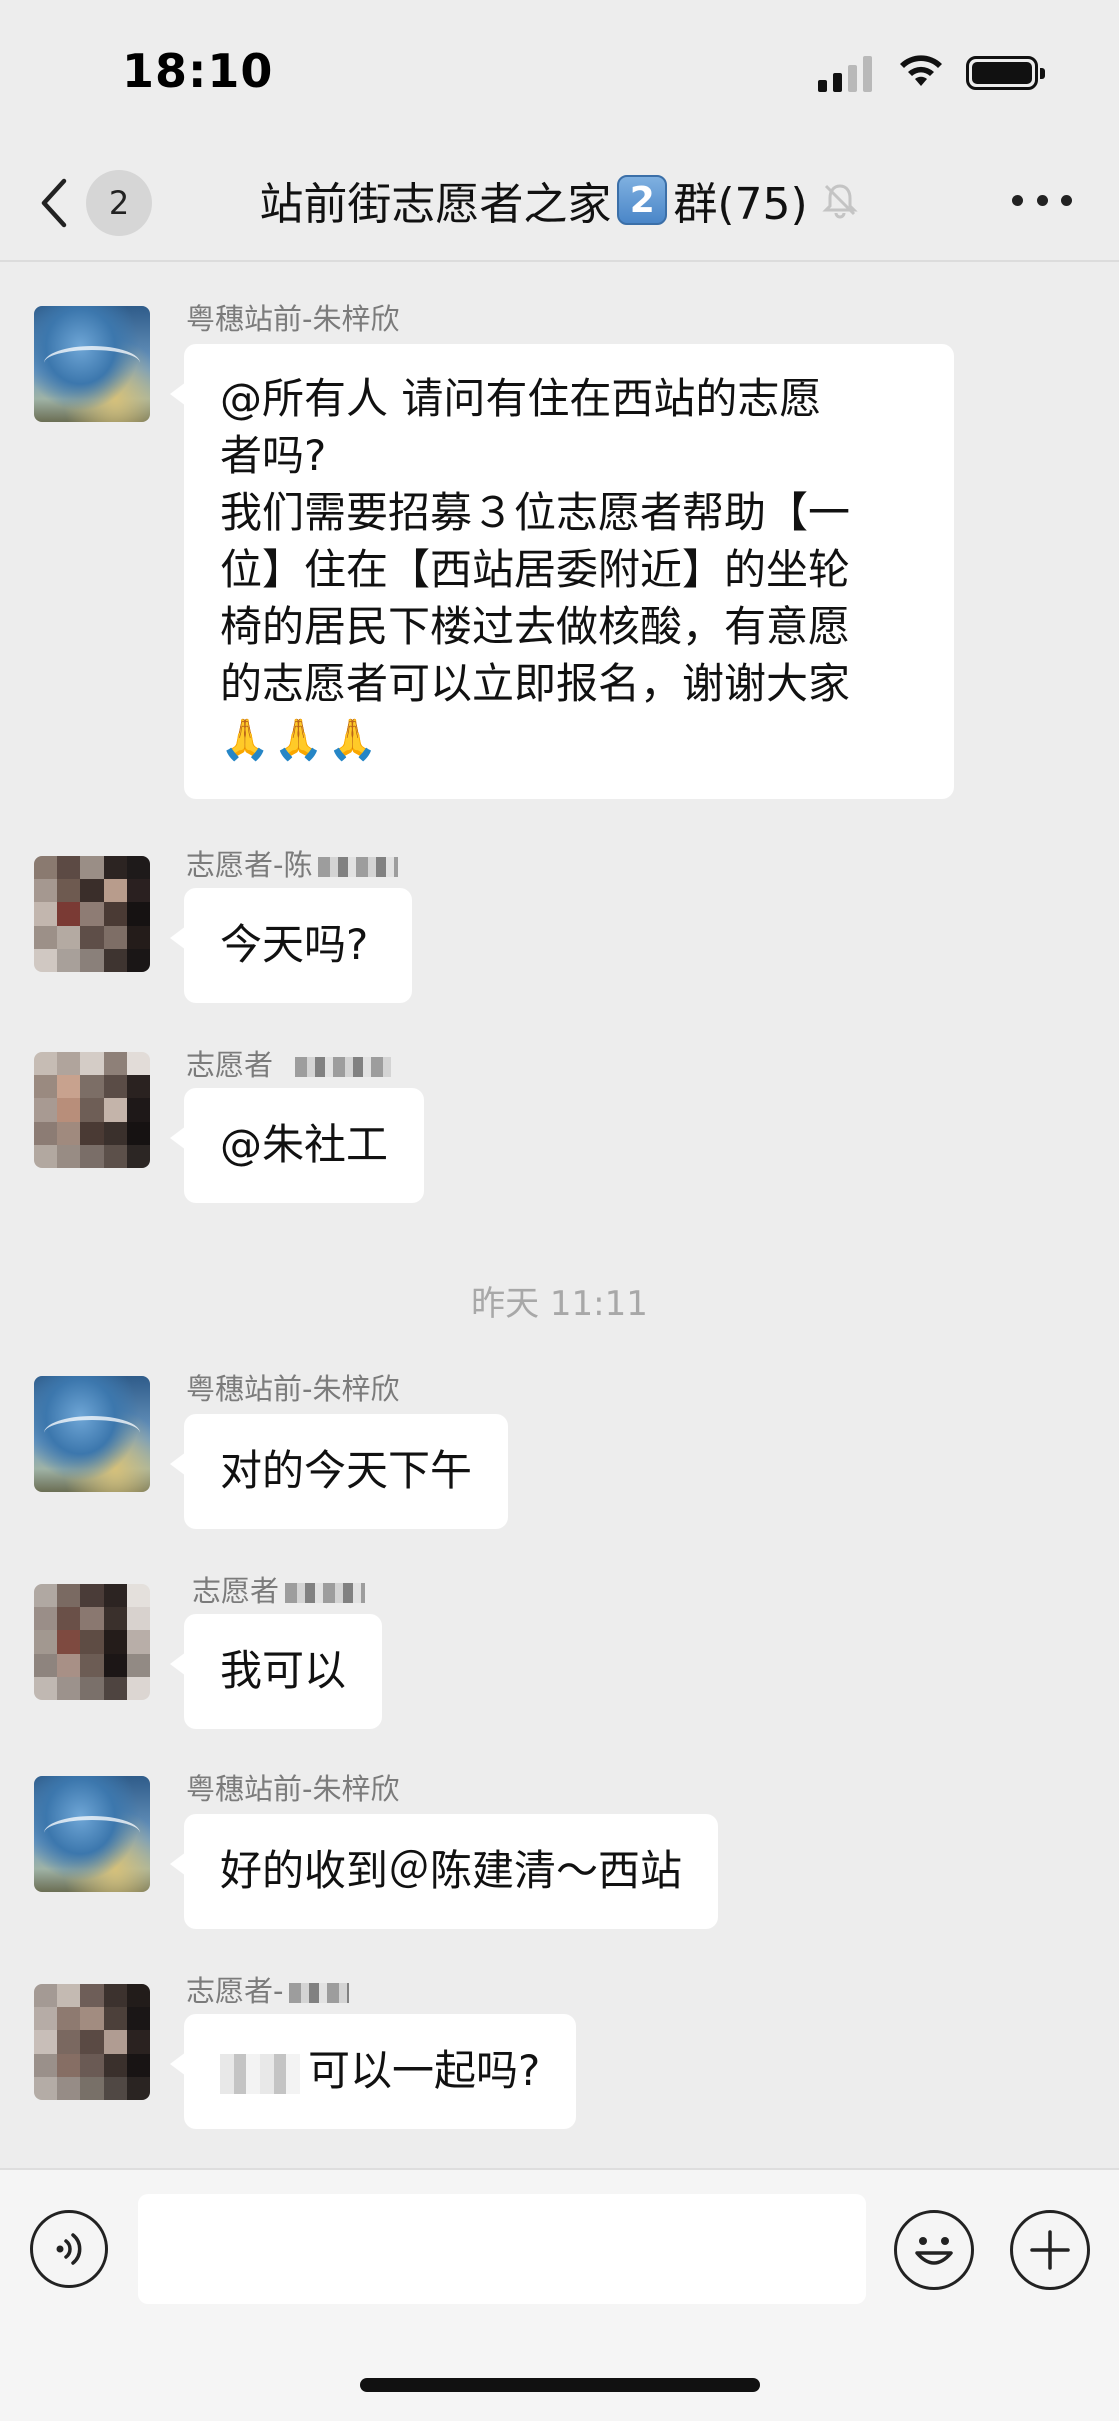 This screenshot has width=1119, height=2421. I want to click on keycap-digit-icon: 2, so click(642, 200).